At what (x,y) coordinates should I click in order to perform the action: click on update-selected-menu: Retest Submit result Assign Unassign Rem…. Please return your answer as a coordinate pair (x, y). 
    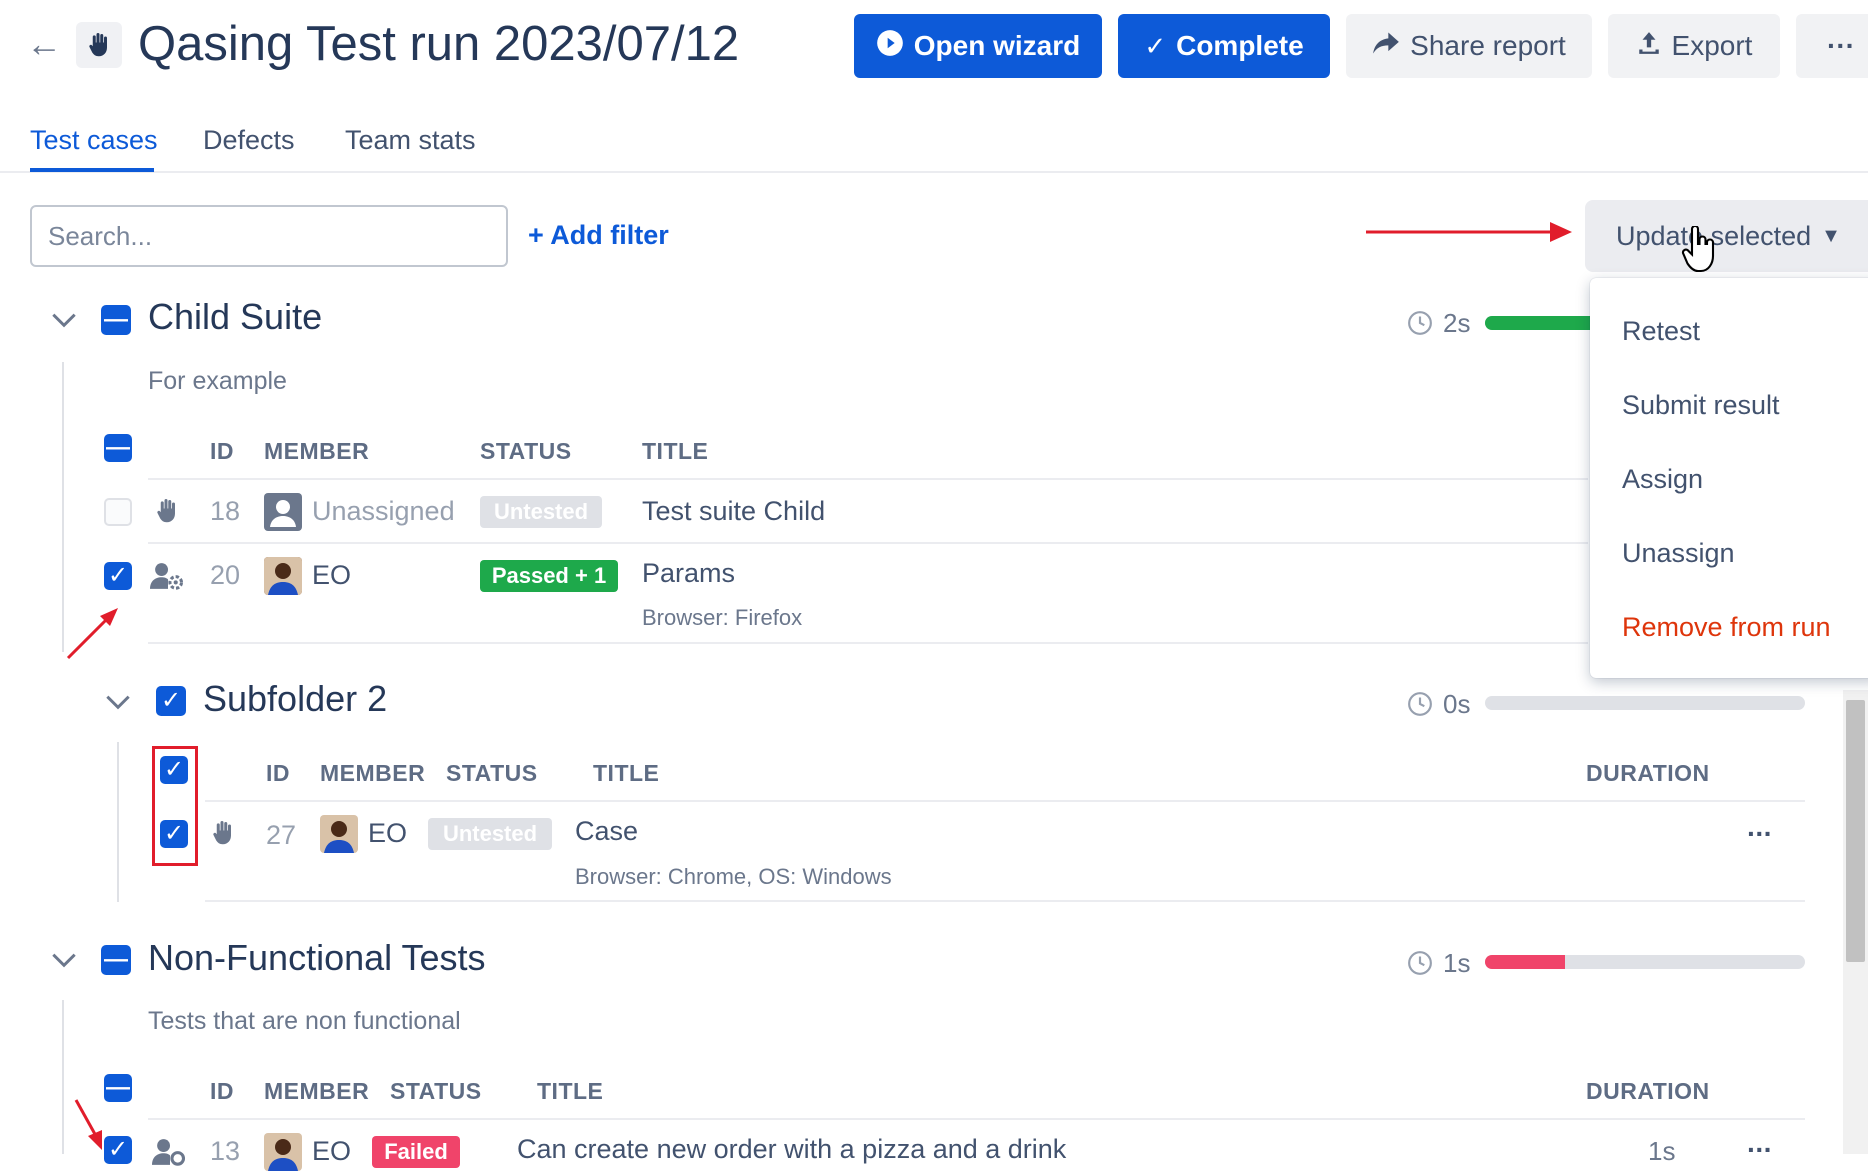
    Looking at the image, I should click on (1729, 478).